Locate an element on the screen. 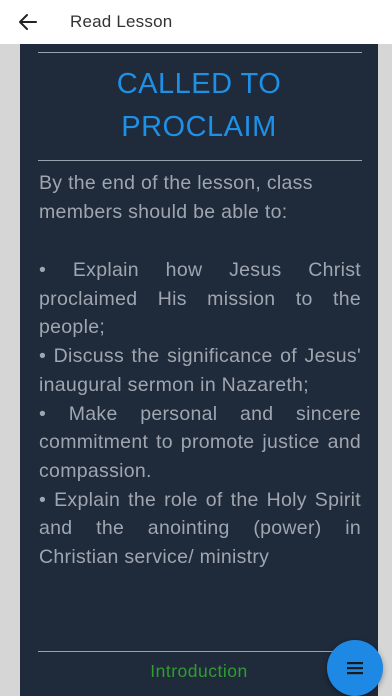  lesson-heading-line1: CALLED TO is located at coordinates (199, 84).